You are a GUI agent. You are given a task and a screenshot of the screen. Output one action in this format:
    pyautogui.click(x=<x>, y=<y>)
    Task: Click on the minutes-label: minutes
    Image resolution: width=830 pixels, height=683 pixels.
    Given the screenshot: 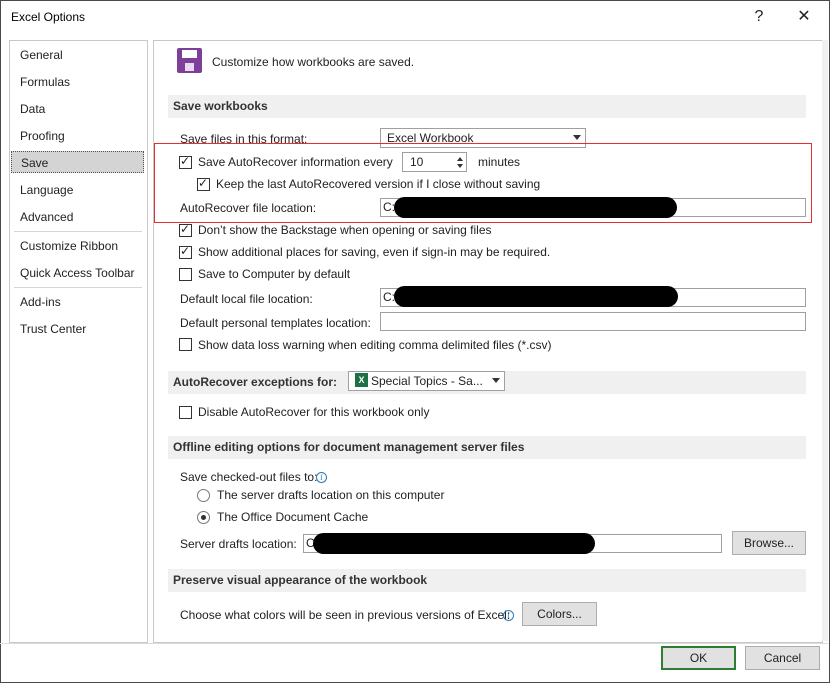 What is the action you would take?
    pyautogui.click(x=499, y=162)
    